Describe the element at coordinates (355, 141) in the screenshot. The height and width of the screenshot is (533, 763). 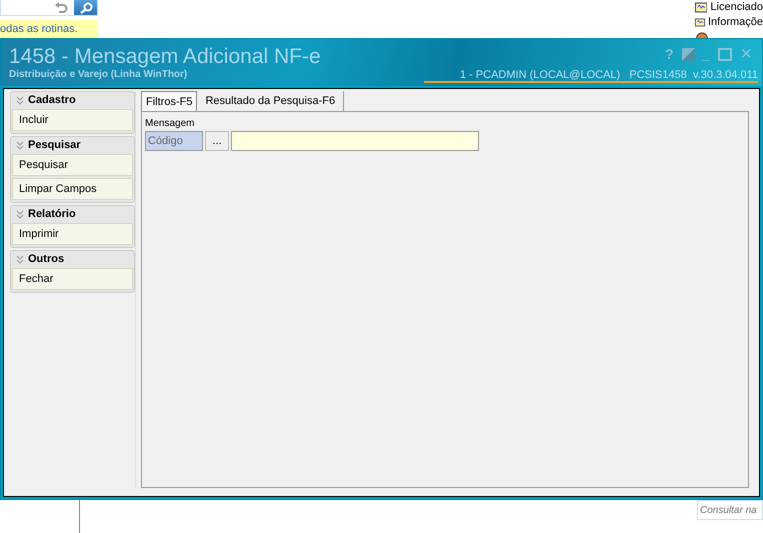
I see `code-input` at that location.